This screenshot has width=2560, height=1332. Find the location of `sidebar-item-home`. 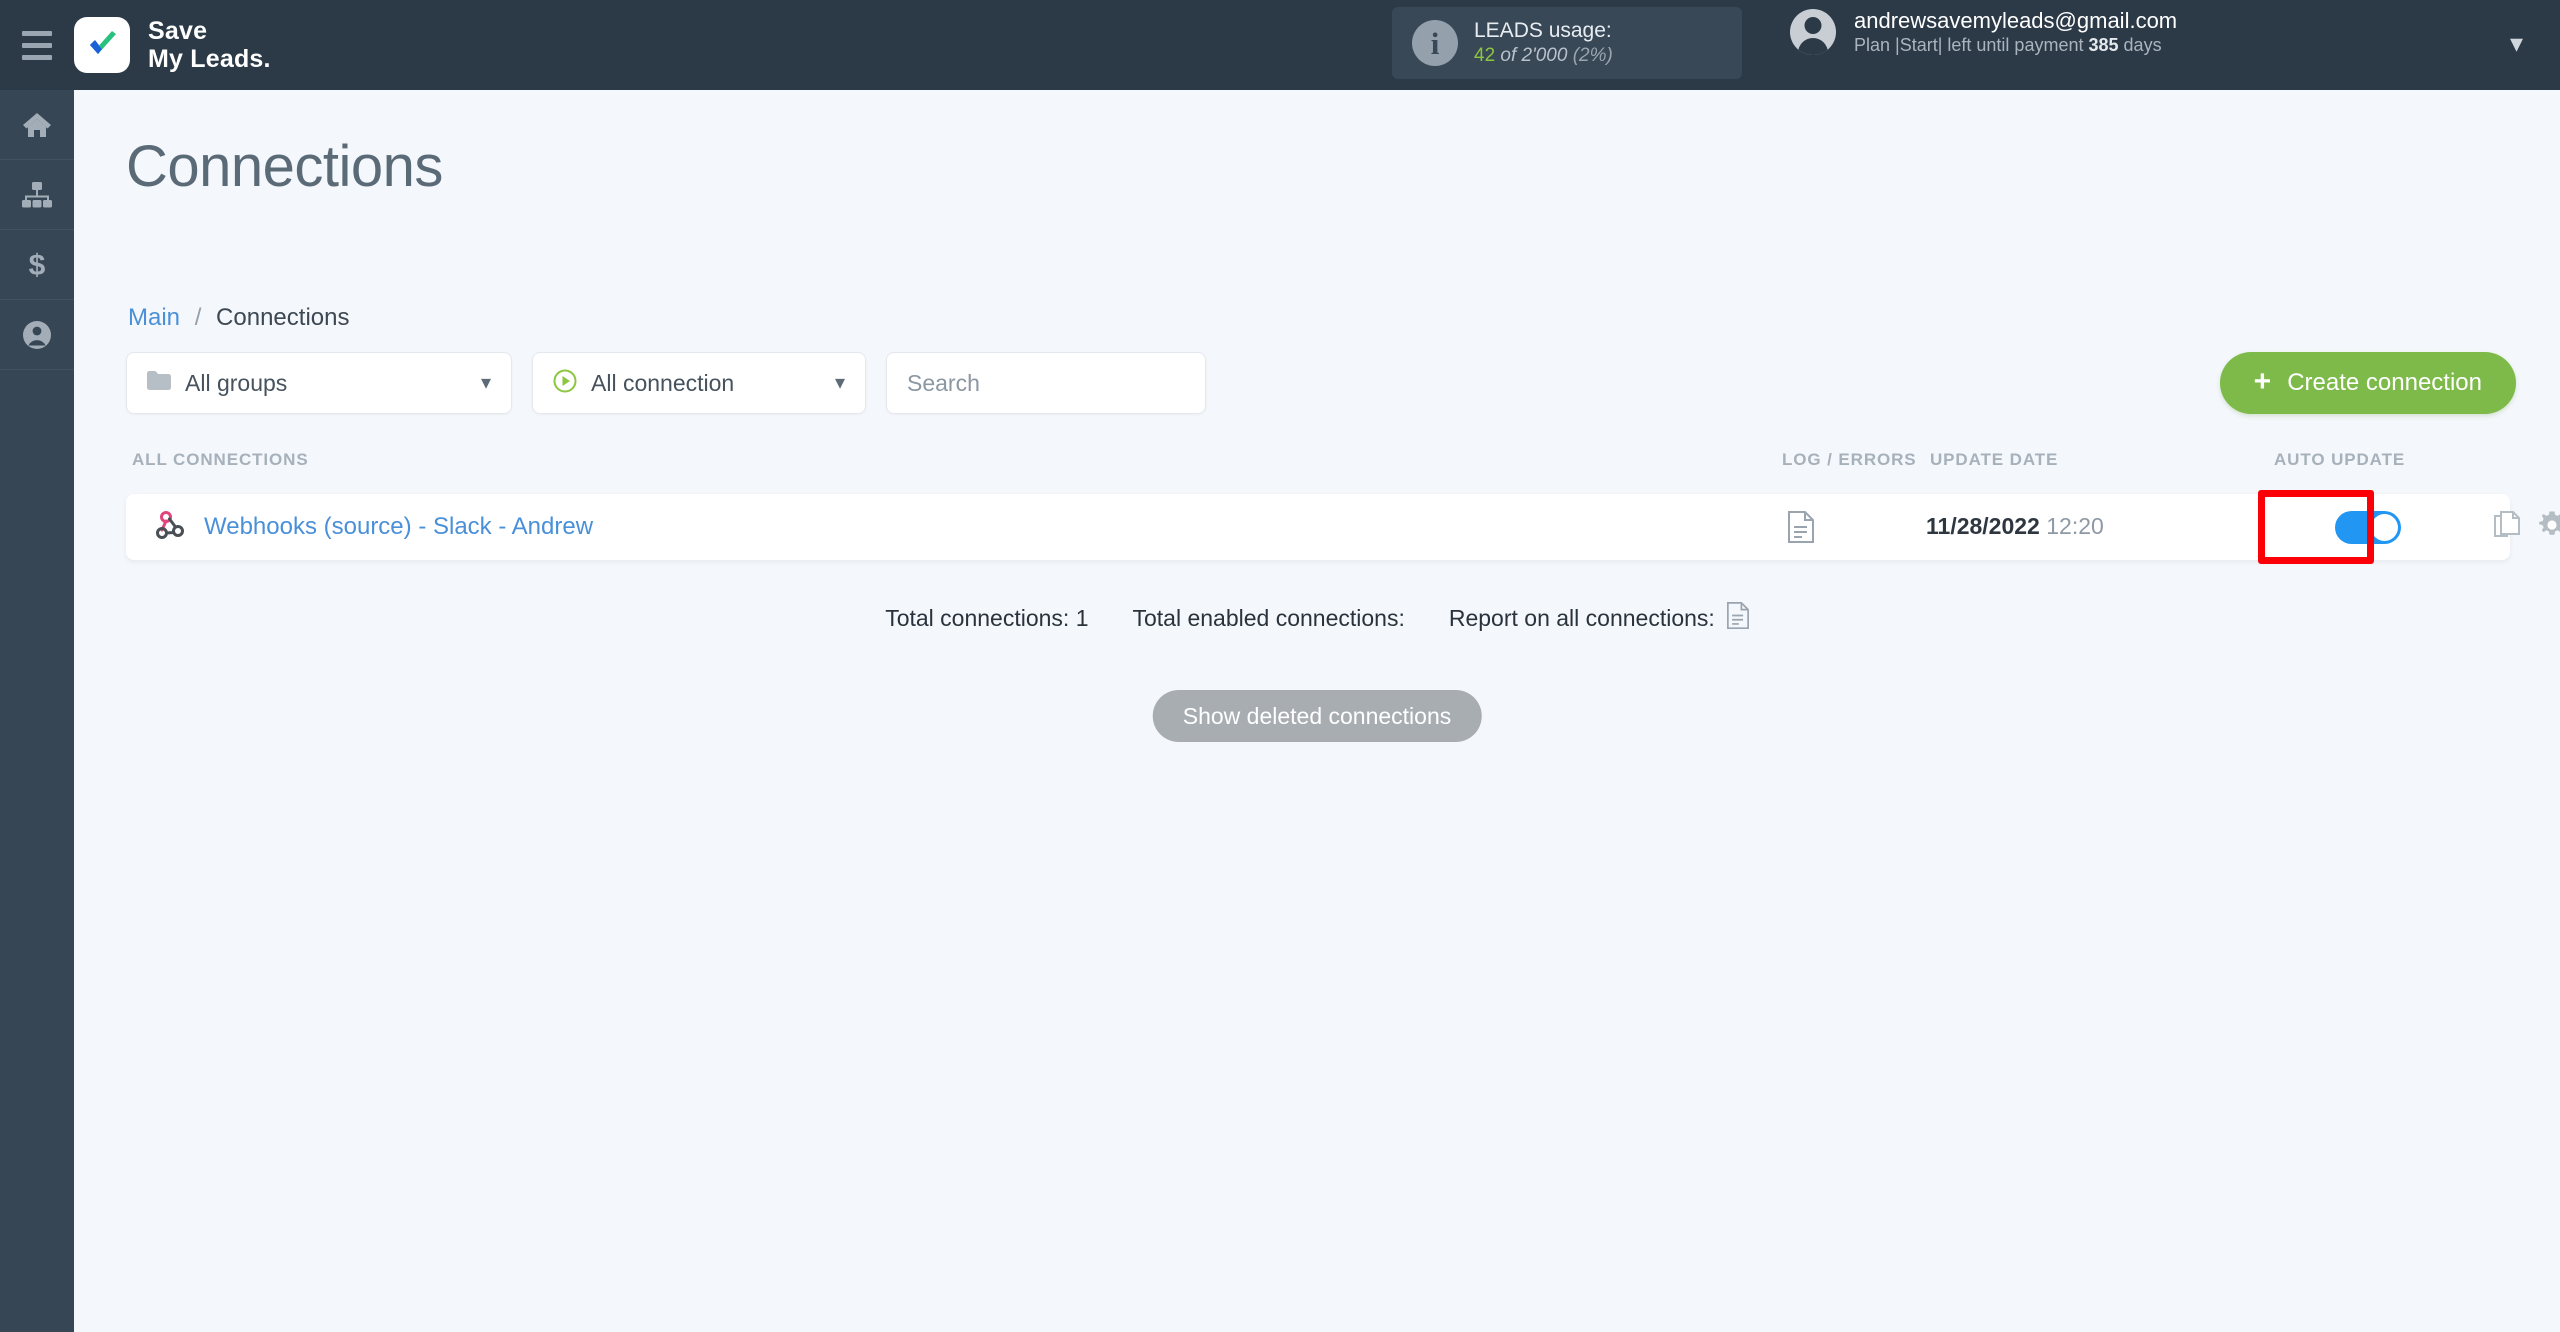

sidebar-item-home is located at coordinates (37, 125).